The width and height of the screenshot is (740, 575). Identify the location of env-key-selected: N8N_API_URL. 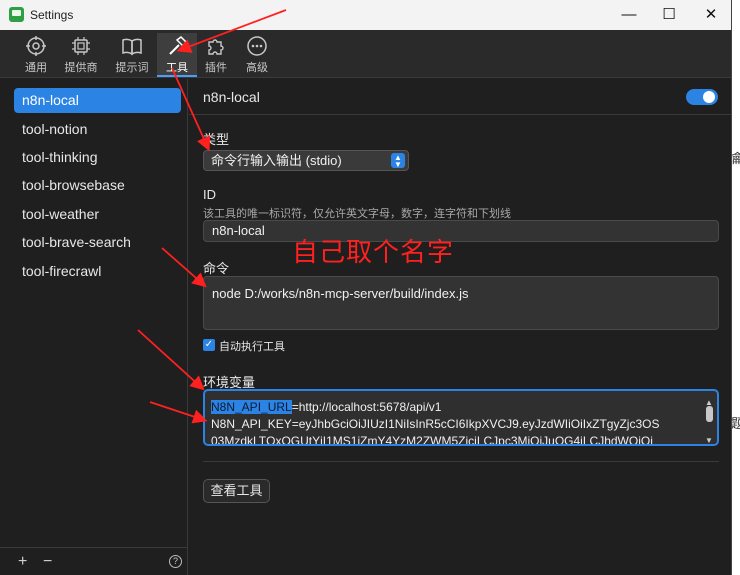
(251, 407).